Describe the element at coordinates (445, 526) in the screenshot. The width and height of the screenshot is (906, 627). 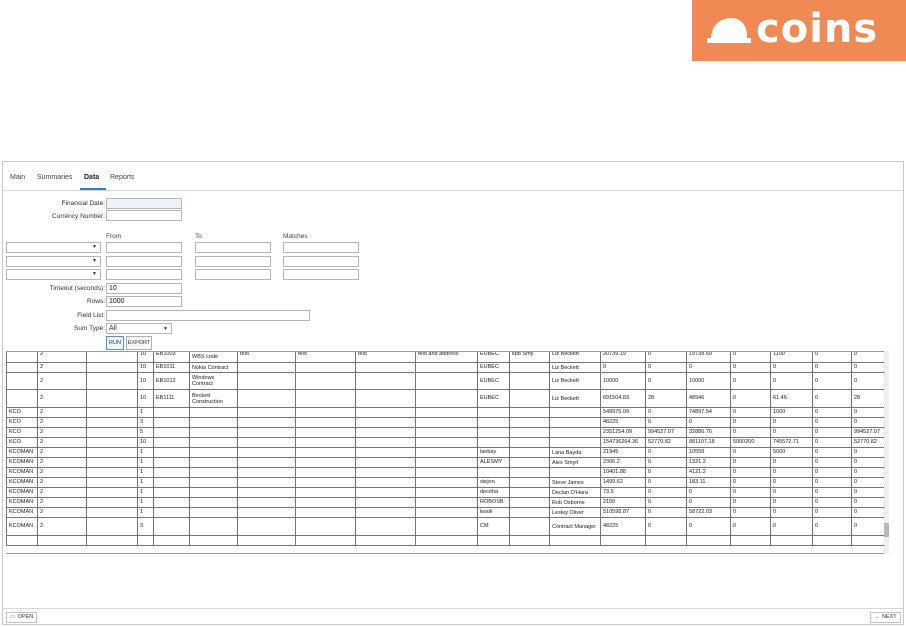
I see `table-row: KCOMAN 2 3 CM Contract Manager 48225 0 0 0 0 0 0` at that location.